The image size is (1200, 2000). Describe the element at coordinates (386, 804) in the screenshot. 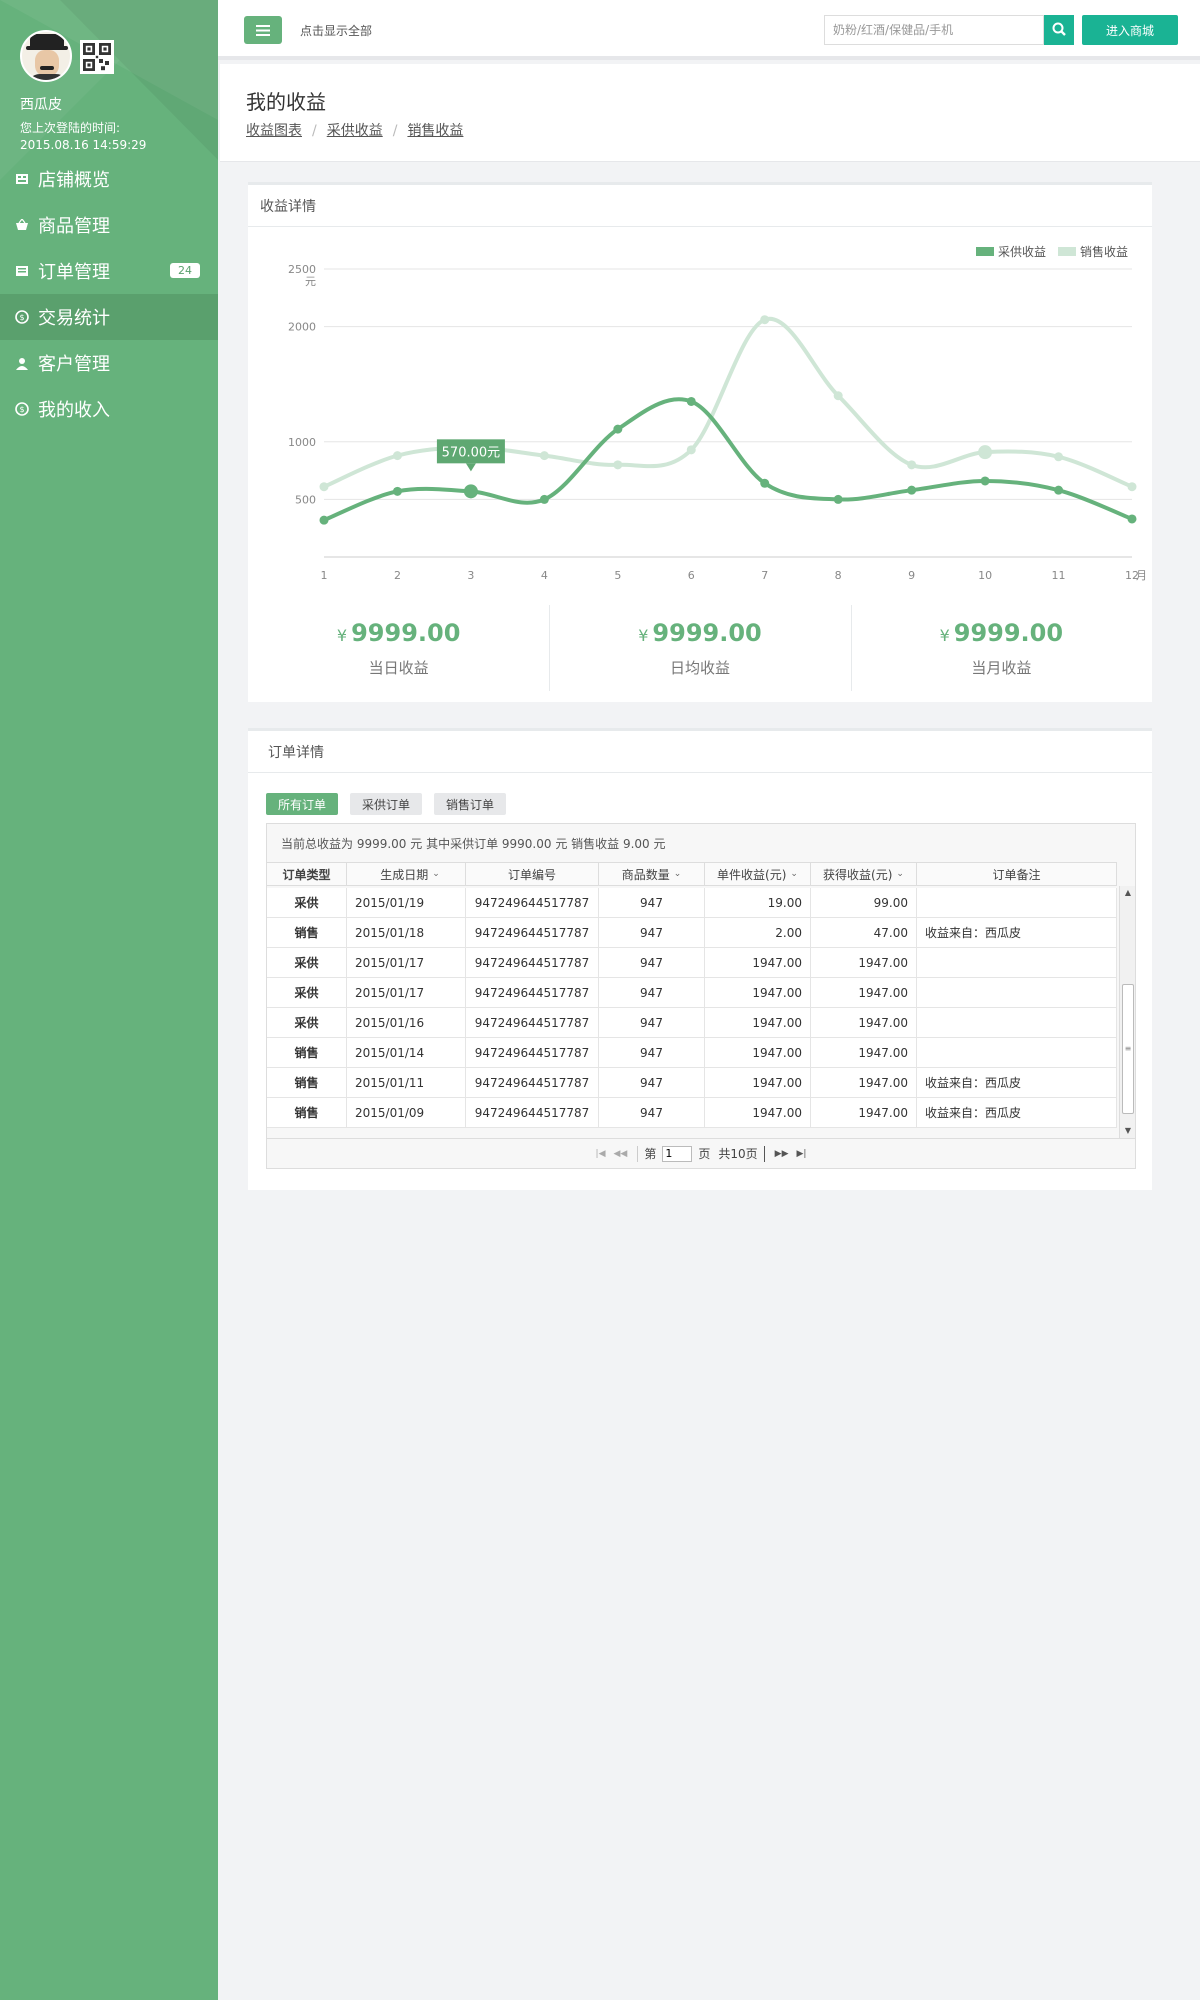

I see `tab-supply-orders: 采供订单` at that location.